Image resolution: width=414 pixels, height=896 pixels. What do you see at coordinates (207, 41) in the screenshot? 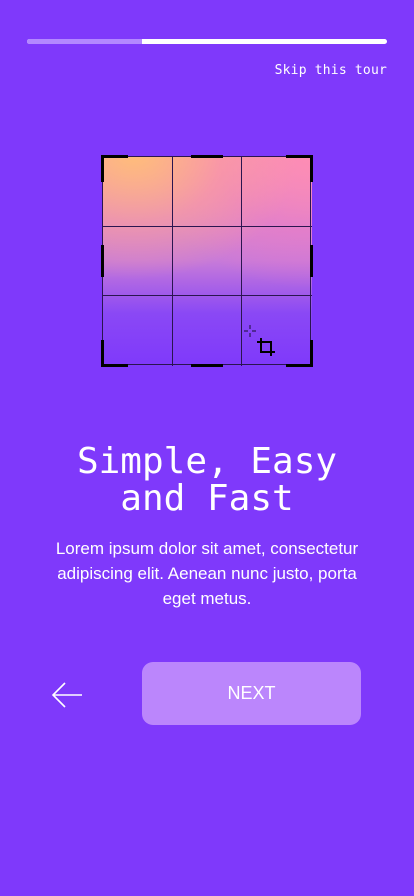
I see `onboarding-progress-bar` at bounding box center [207, 41].